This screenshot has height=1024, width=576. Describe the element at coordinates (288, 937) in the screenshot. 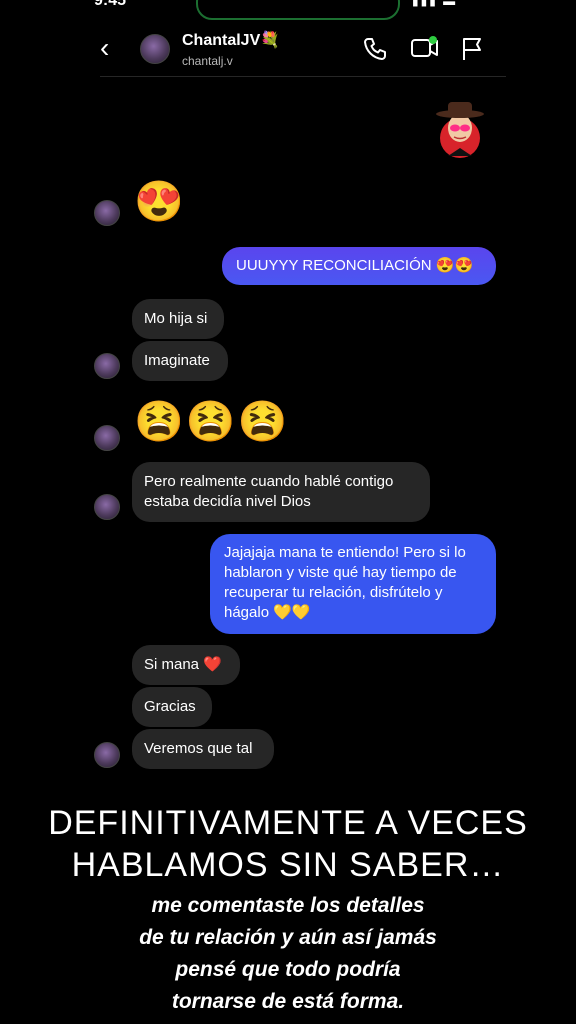

I see `caption-sub-line: de tu relación y aún así jamás` at that location.